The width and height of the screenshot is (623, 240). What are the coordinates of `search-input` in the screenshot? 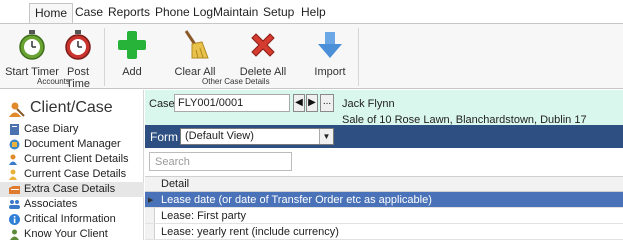 It's located at (220, 161).